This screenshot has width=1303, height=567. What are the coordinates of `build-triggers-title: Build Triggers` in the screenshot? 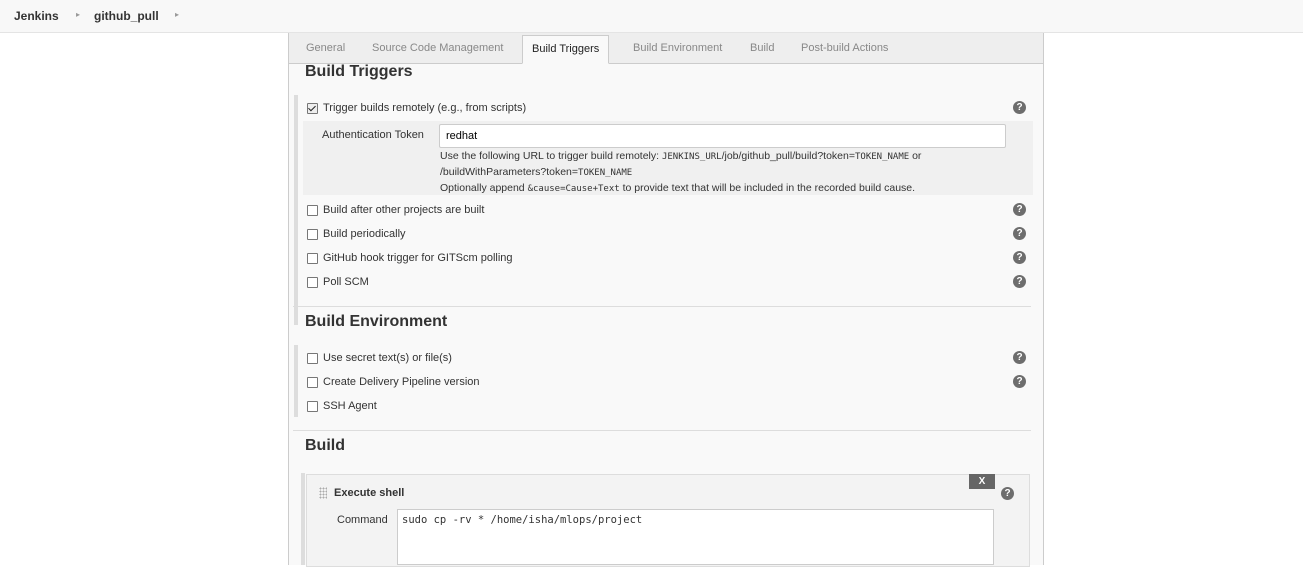 It's located at (359, 71).